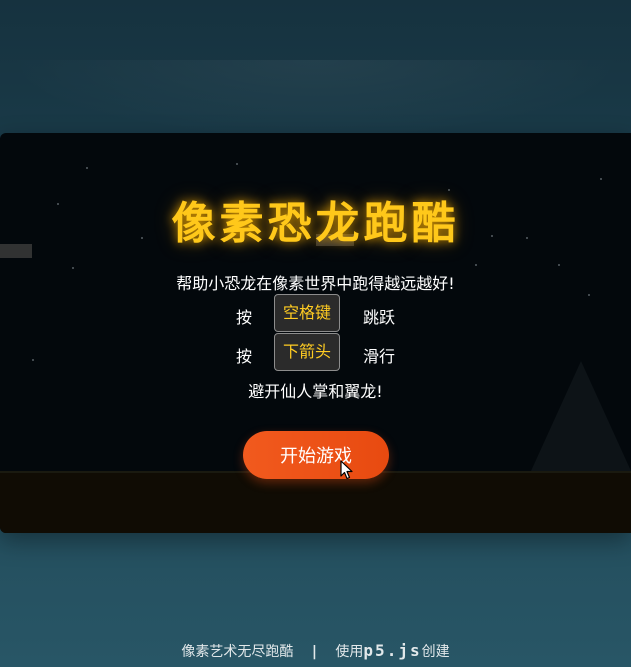 This screenshot has width=631, height=667. I want to click on game-intro: 帮助小恐龙在像素世界中跑得越远越好!, so click(315, 283).